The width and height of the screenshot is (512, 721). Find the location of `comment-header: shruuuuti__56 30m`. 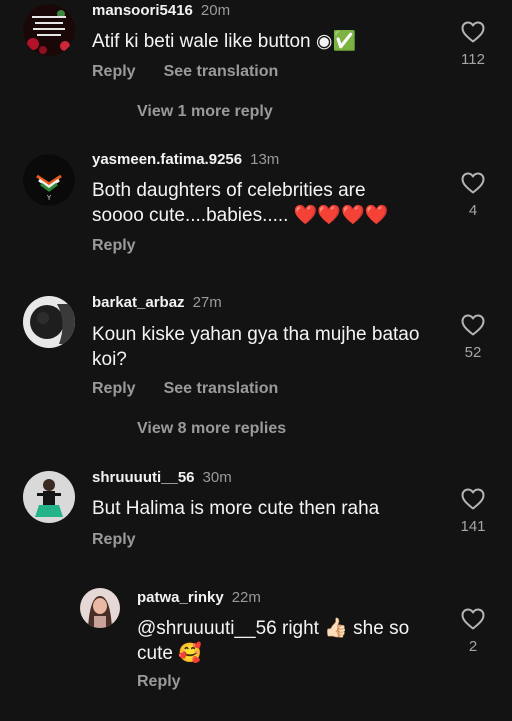

comment-header: shruuuuti__56 30m is located at coordinates (162, 477).